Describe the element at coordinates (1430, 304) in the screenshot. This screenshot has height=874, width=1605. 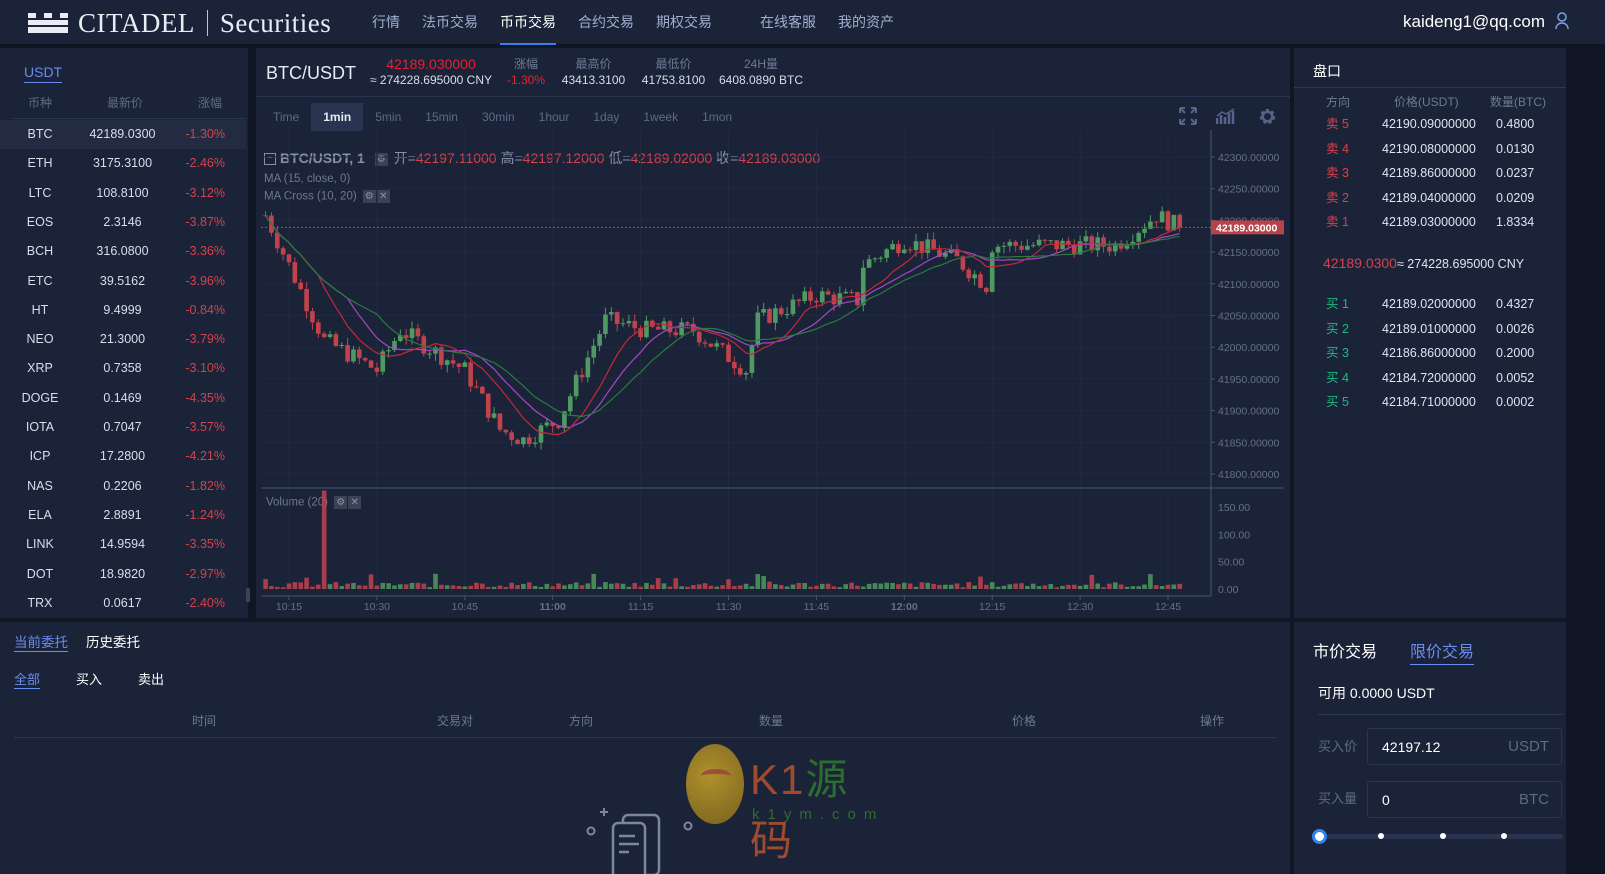
I see `bids-row: 买 1 42189.02000000 0.4327` at that location.